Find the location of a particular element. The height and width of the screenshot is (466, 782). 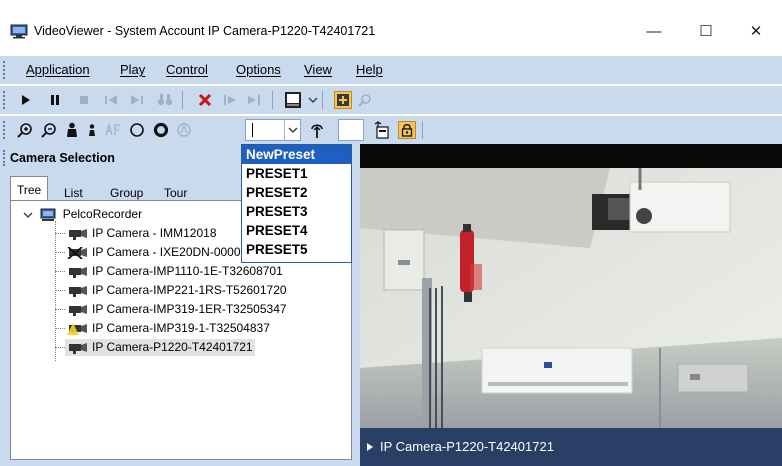

preset-option: PRESET4 is located at coordinates (296, 230).